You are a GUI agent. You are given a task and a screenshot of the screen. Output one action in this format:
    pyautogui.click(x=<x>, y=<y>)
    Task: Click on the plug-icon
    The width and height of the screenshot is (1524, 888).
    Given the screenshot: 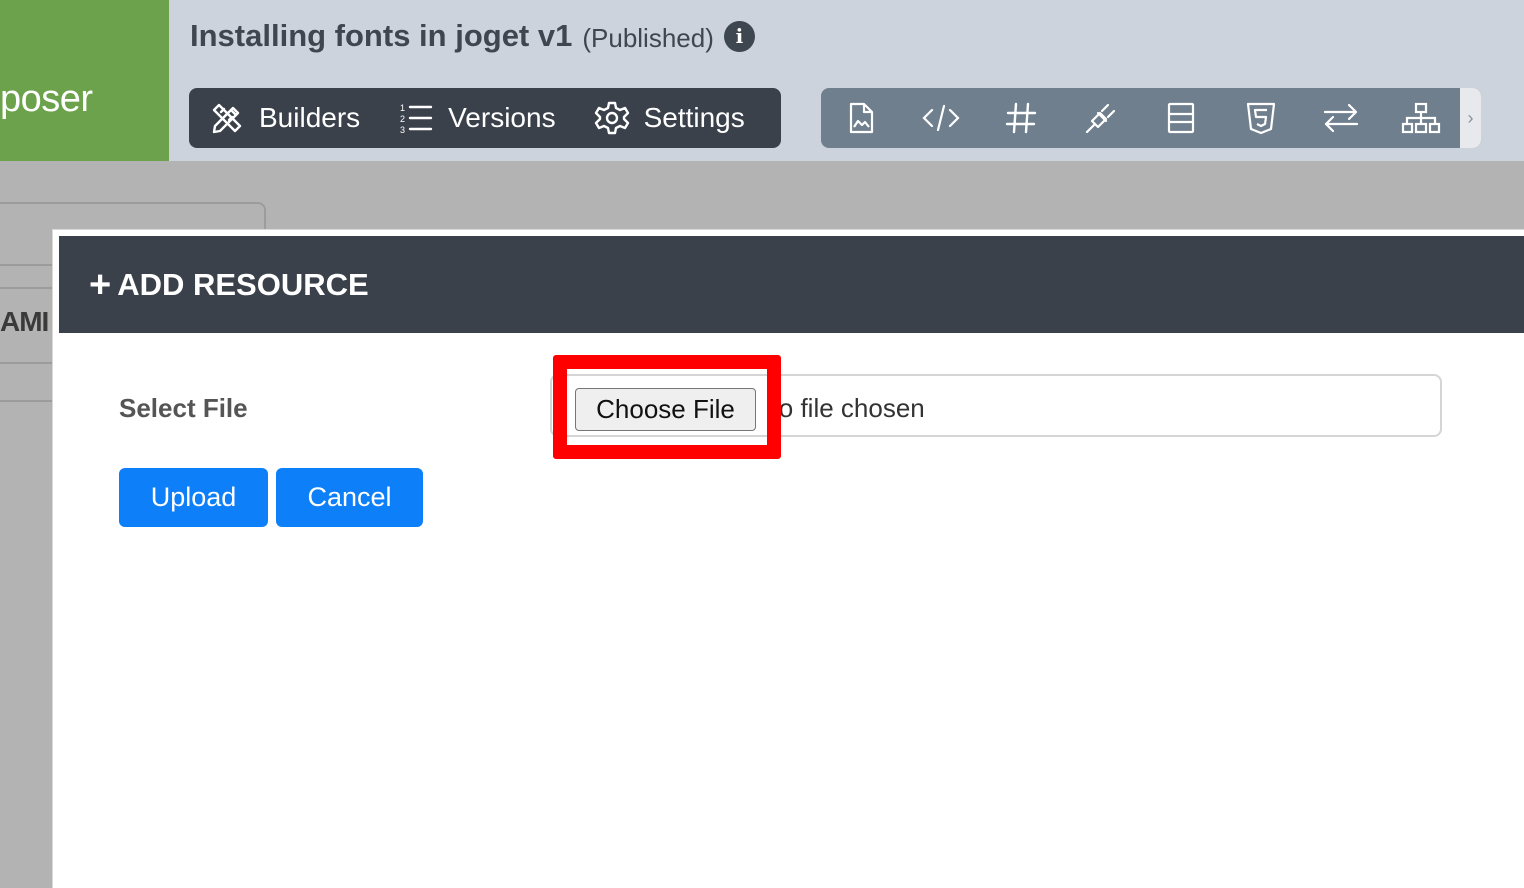 What is the action you would take?
    pyautogui.click(x=1100, y=118)
    